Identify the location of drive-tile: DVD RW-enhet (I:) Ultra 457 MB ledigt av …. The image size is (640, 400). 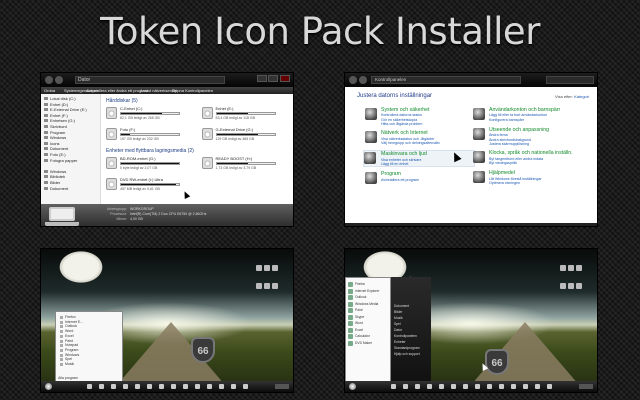
(151, 185).